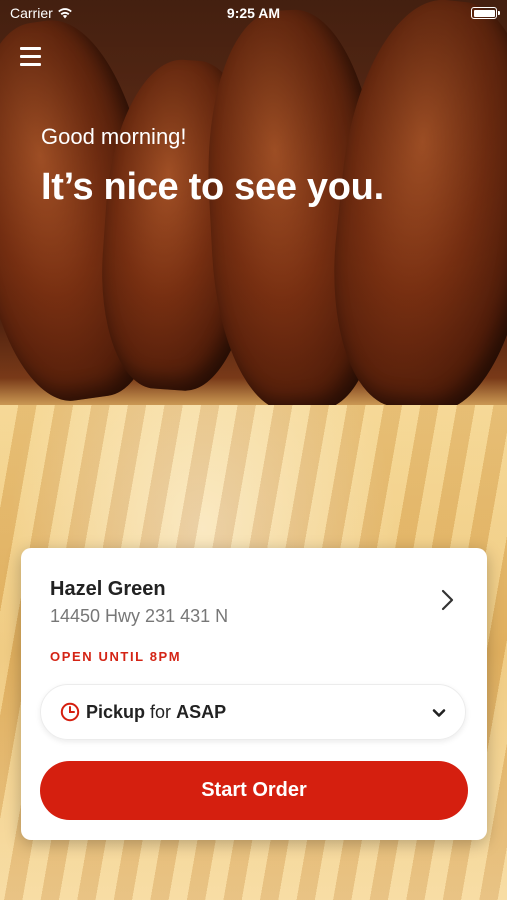  I want to click on store-name: Hazel Green, so click(108, 589).